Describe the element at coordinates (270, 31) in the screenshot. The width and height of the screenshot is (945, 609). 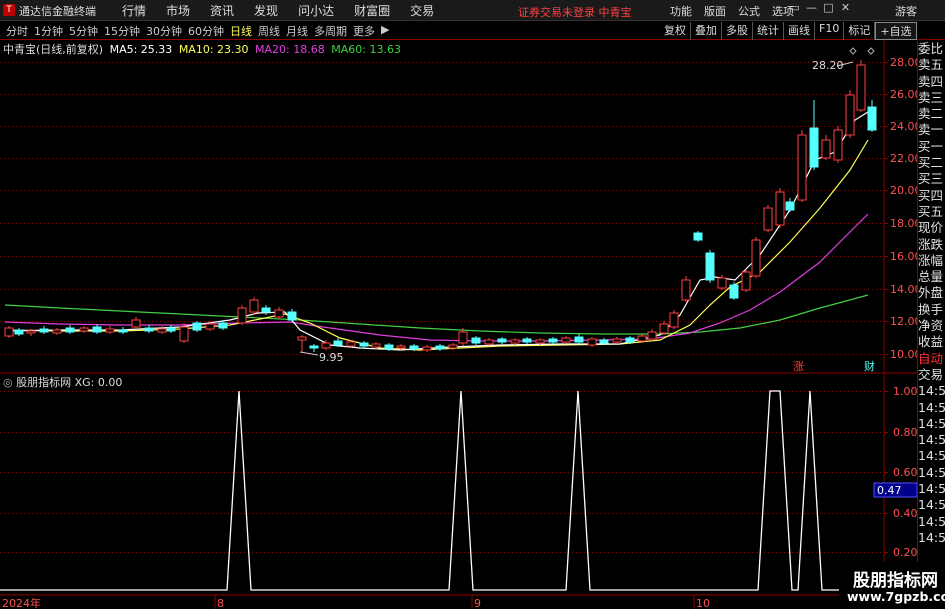
I see `tab-weekly: 周线` at that location.